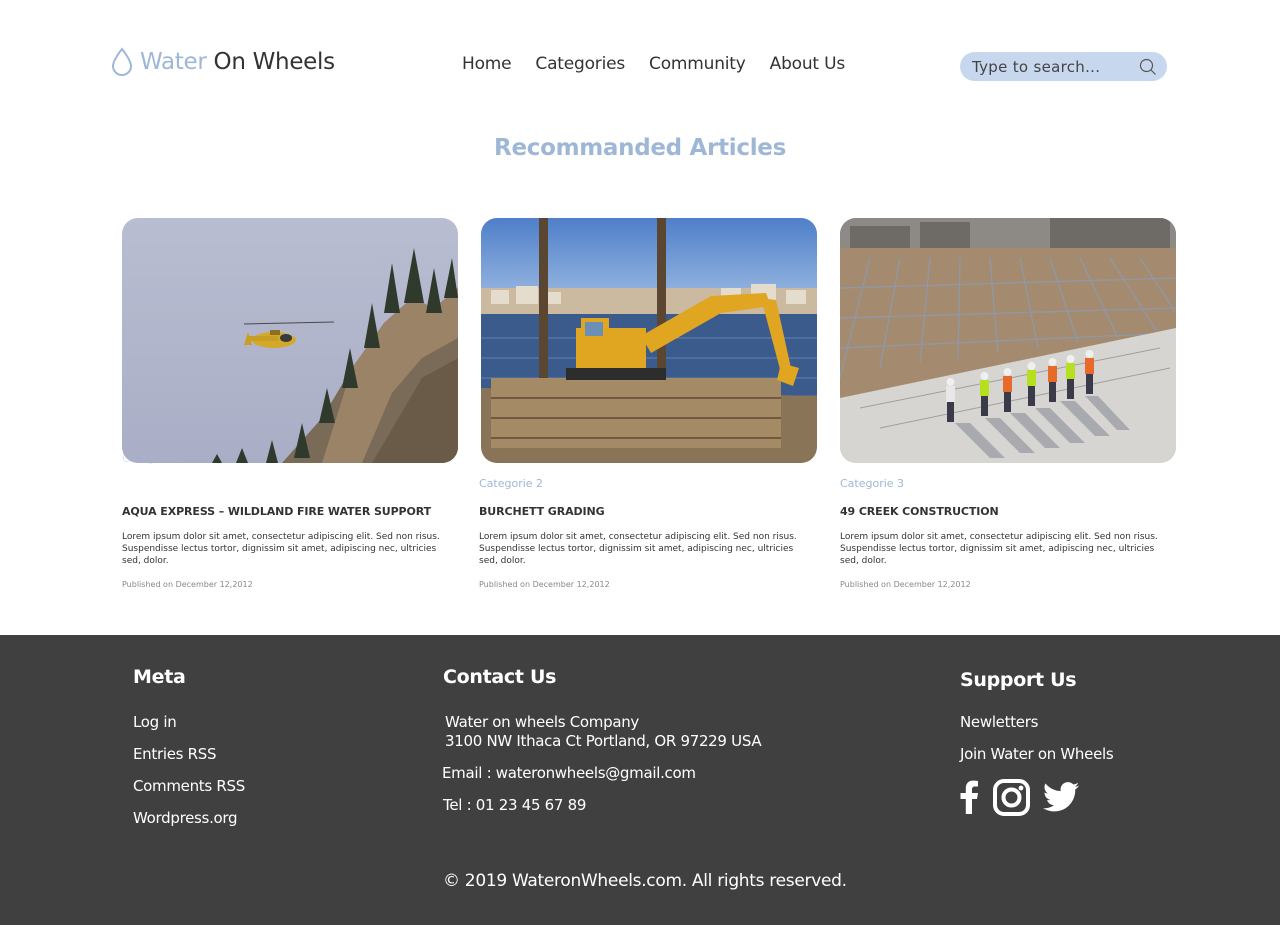 This screenshot has width=1280, height=925. What do you see at coordinates (154, 458) in the screenshot?
I see `article-category: Categorie 1` at bounding box center [154, 458].